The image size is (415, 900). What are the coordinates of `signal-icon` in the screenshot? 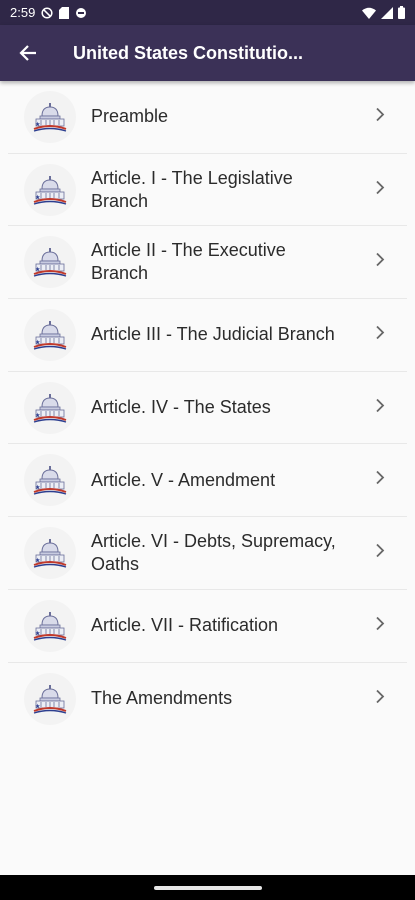 It's located at (387, 12).